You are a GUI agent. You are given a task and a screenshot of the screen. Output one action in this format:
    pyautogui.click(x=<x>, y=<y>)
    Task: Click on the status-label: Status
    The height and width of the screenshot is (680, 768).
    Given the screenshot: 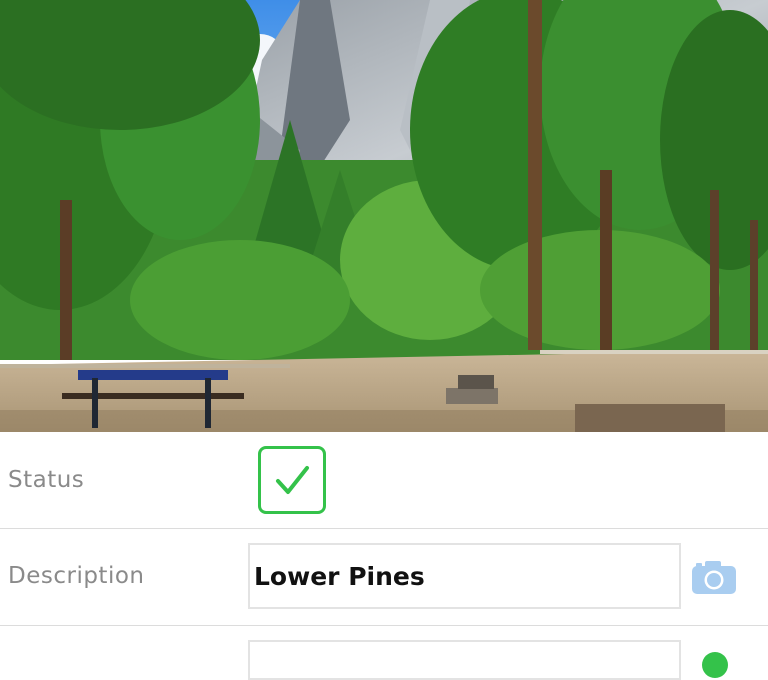 What is the action you would take?
    pyautogui.click(x=46, y=480)
    